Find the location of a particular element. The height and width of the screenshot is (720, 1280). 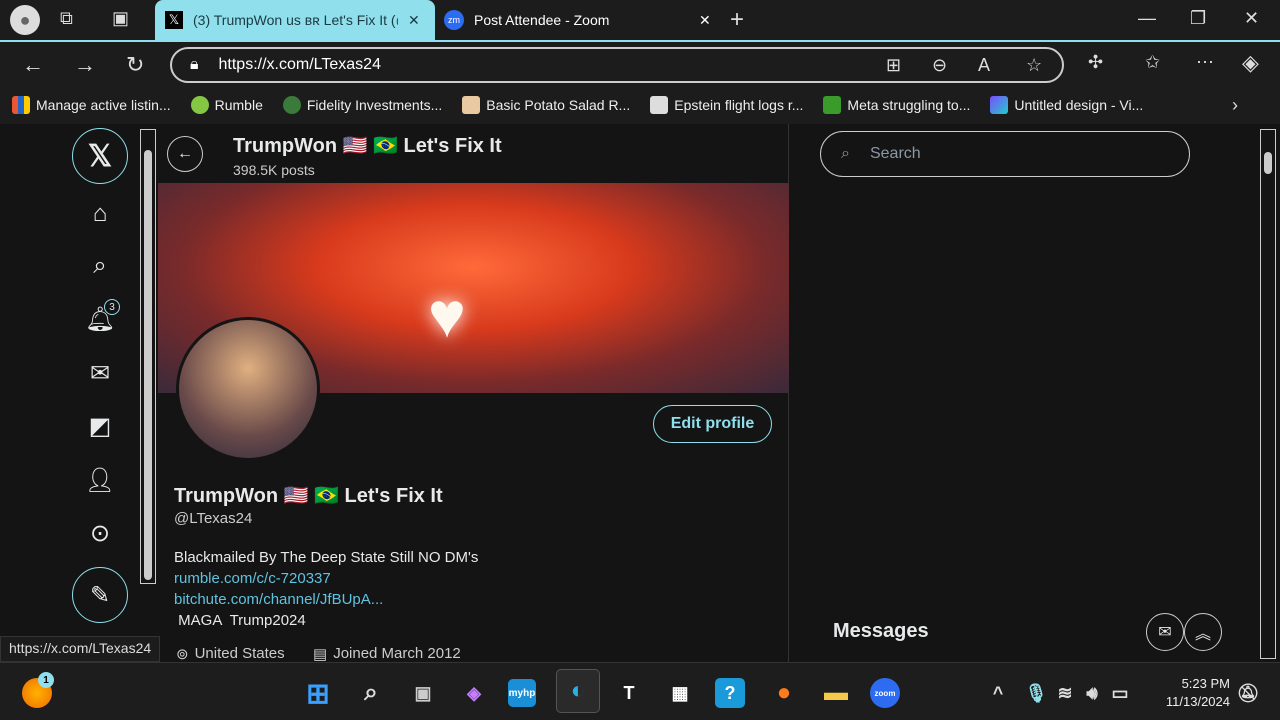

more-icon: ⊙ is located at coordinates (100, 533).